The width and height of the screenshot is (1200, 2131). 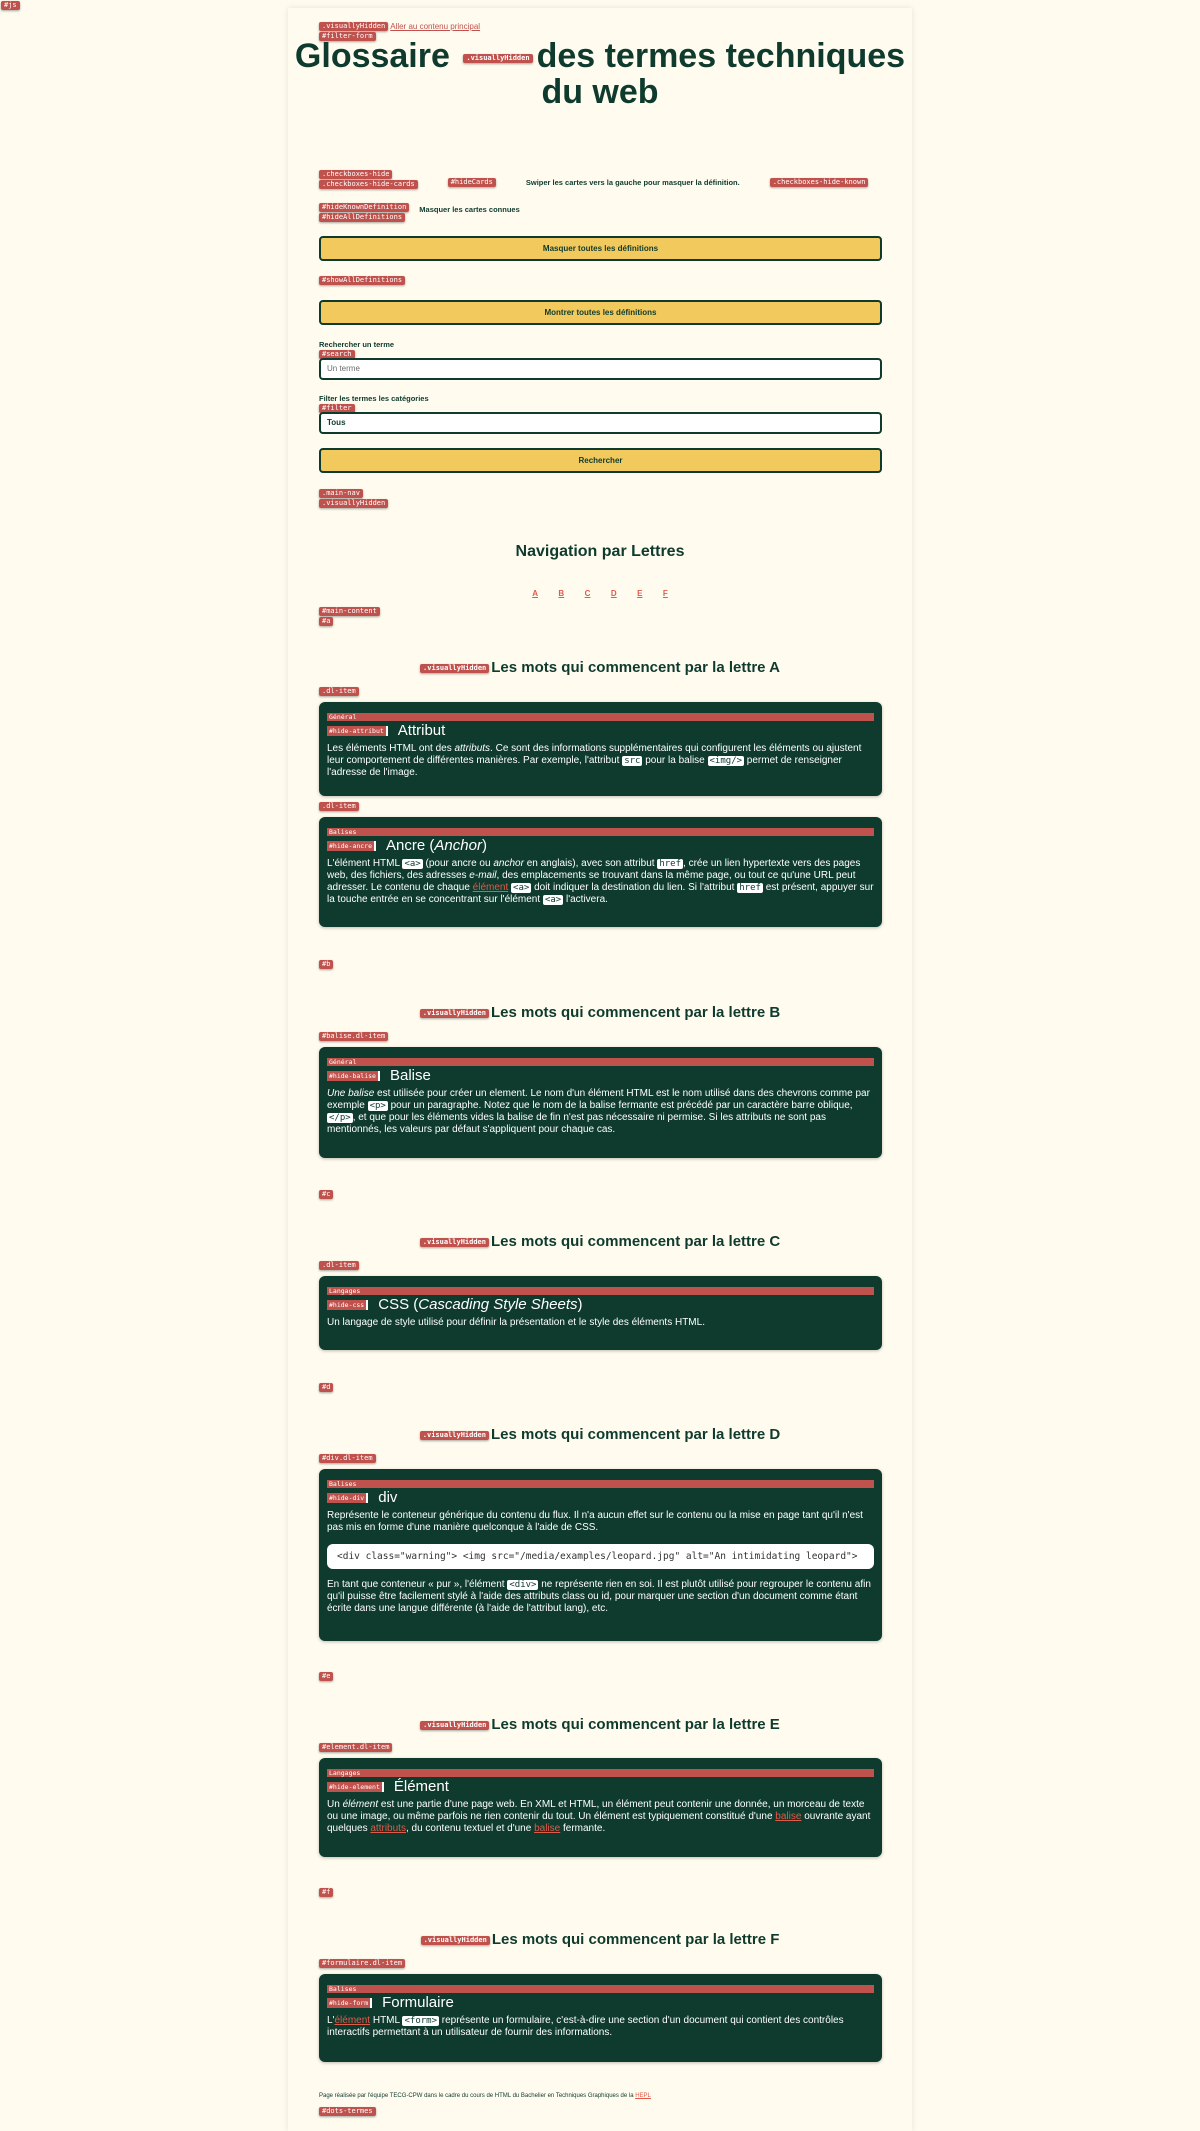 What do you see at coordinates (639, 593) in the screenshot?
I see `letter-link-e: E` at bounding box center [639, 593].